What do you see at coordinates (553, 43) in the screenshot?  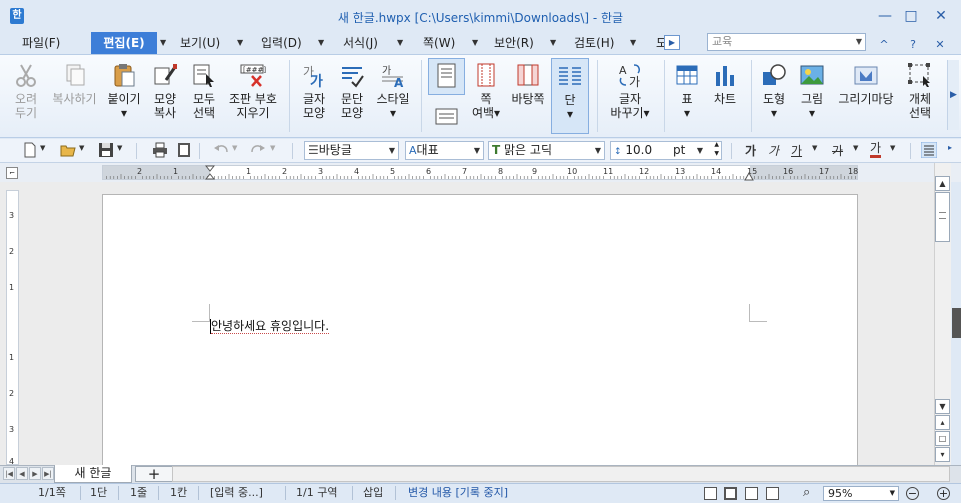 I see `menu-security-arrow: ▼` at bounding box center [553, 43].